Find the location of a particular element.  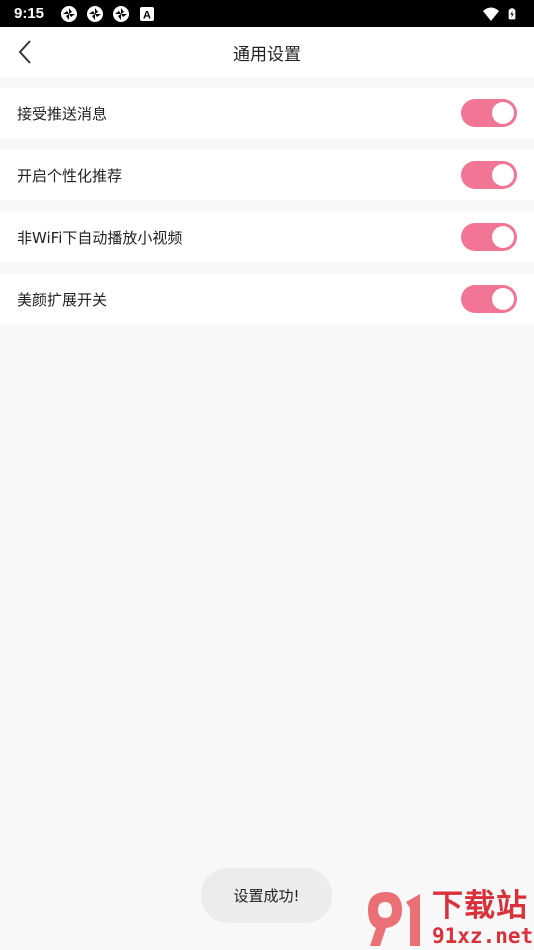

setting-label: 非WiFi下自动播放小视频 is located at coordinates (100, 237).